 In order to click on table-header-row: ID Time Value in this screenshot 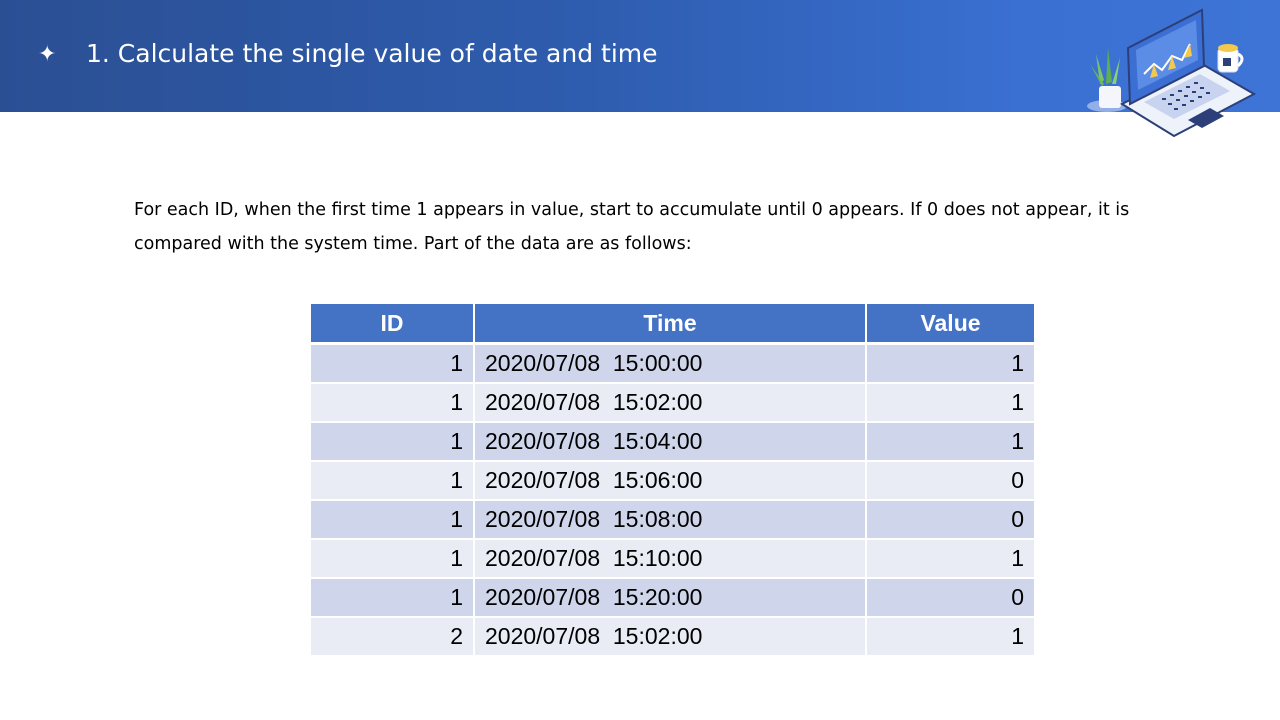, I will do `click(672, 324)`.